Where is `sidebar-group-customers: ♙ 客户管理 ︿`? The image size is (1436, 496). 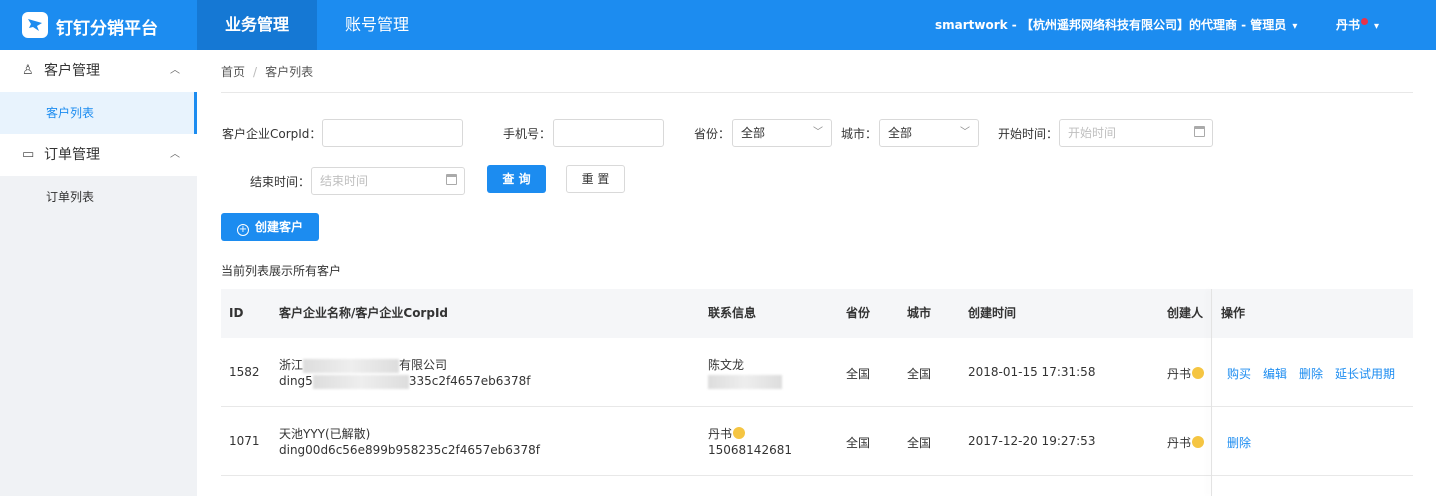
sidebar-group-customers: ♙ 客户管理 ︿ is located at coordinates (98, 71).